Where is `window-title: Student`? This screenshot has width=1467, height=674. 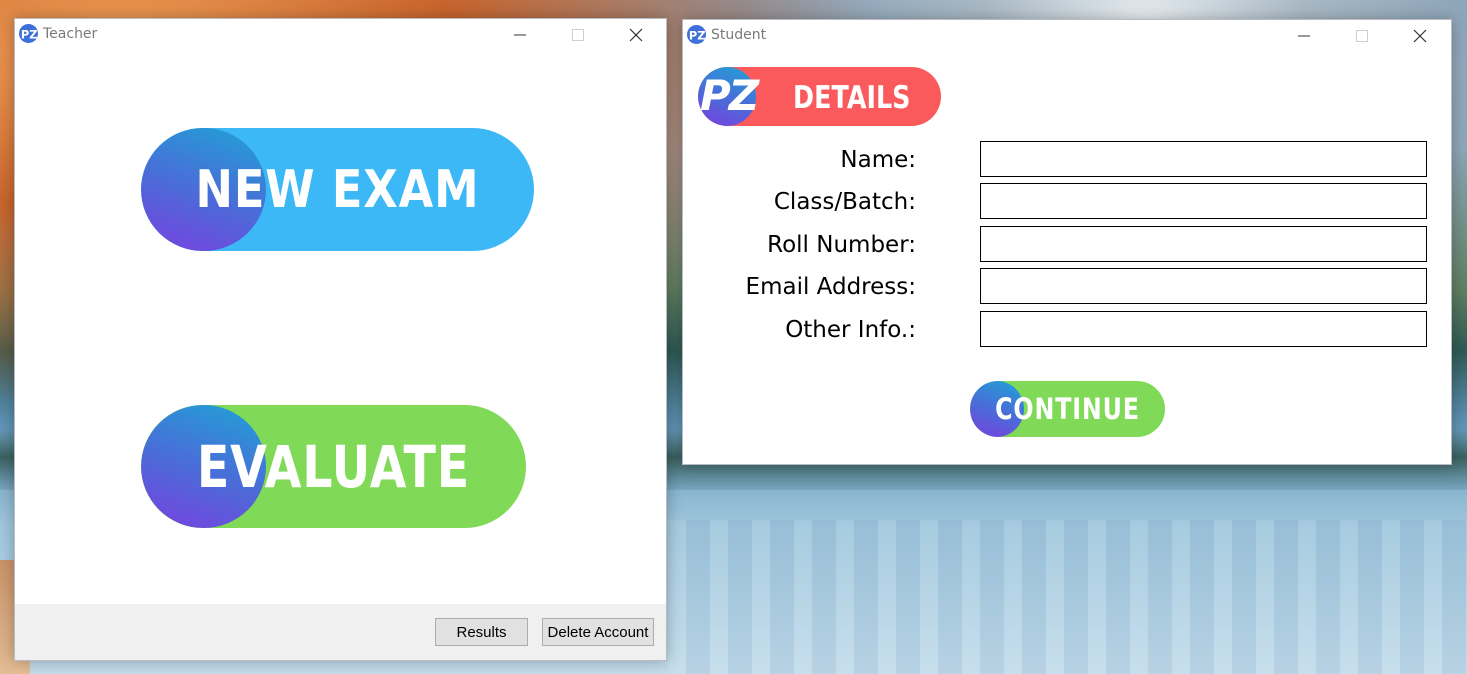
window-title: Student is located at coordinates (739, 35).